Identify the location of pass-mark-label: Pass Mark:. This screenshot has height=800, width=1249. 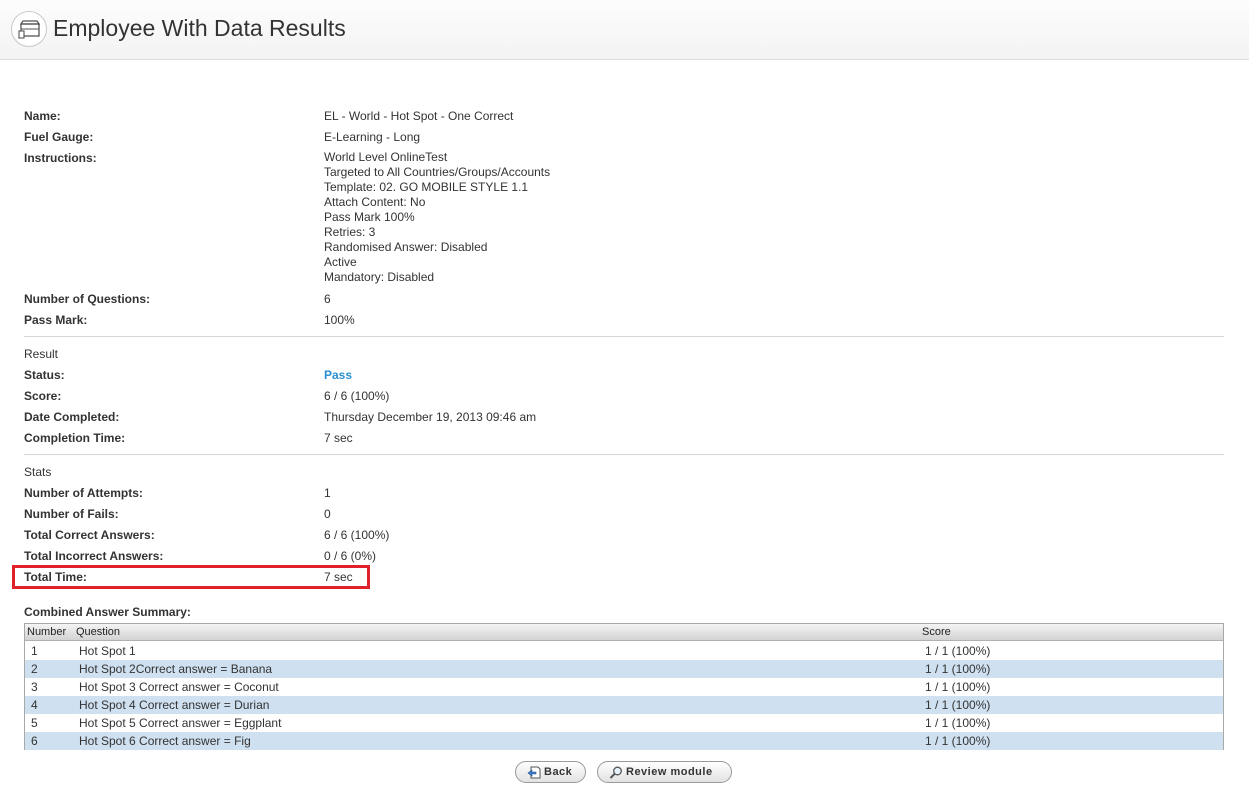
(56, 320).